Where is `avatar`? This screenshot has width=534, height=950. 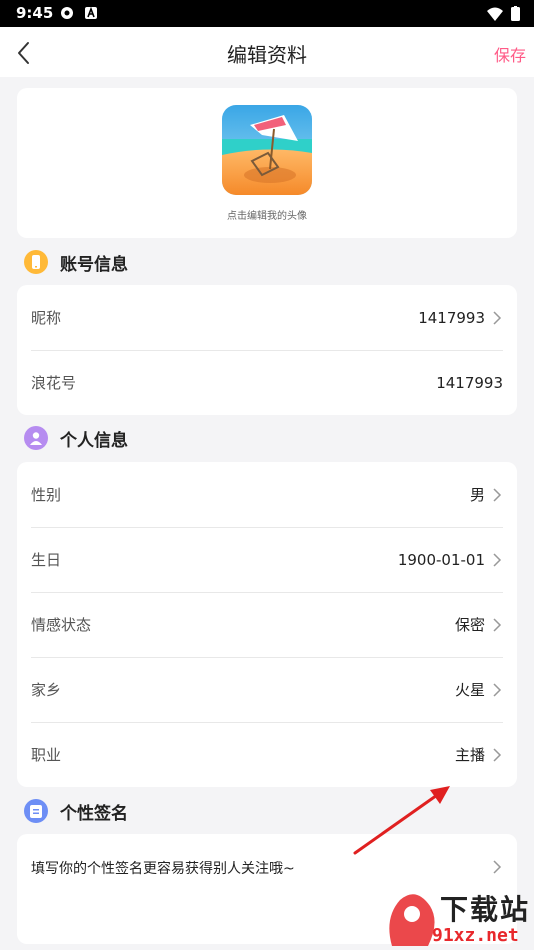
avatar is located at coordinates (267, 150).